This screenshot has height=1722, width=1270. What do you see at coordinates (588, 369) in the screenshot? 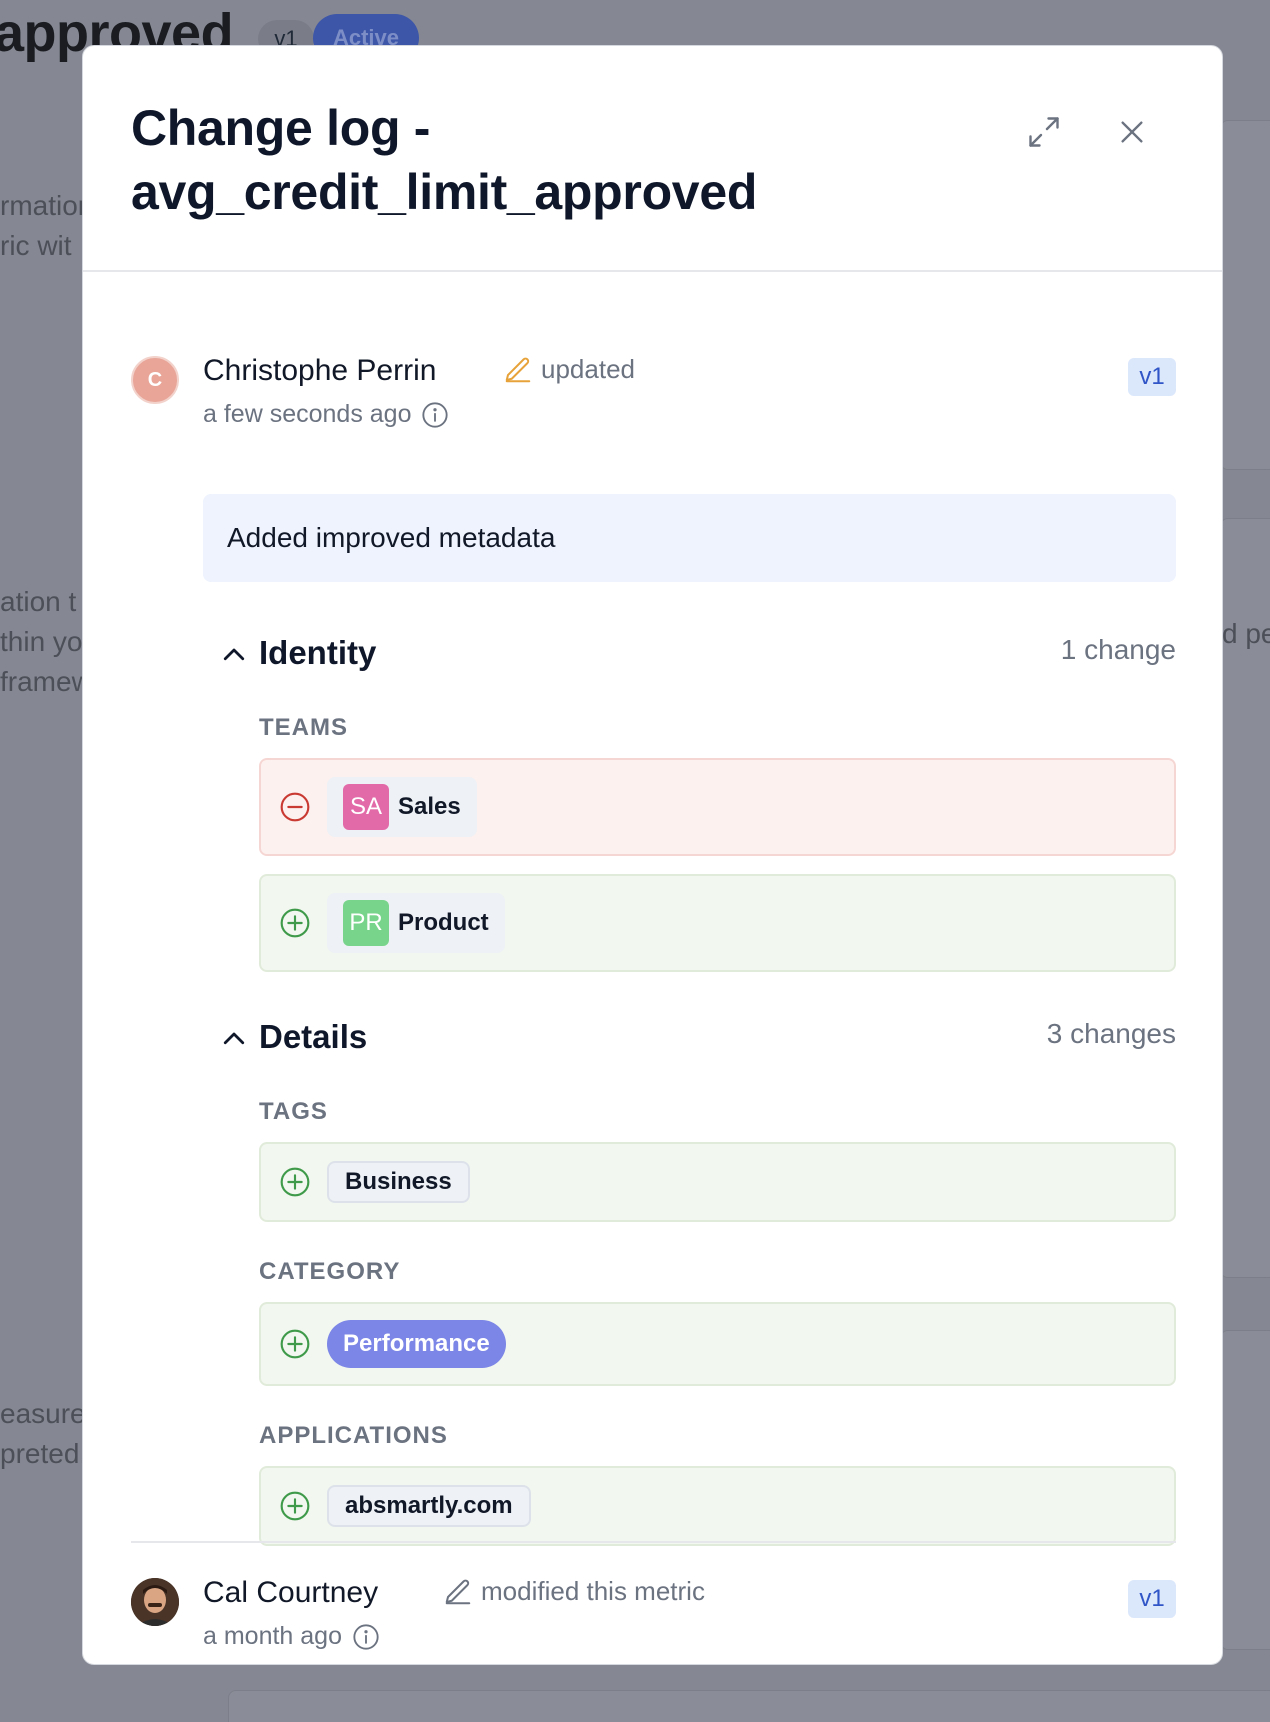
I see `action-text: updated` at bounding box center [588, 369].